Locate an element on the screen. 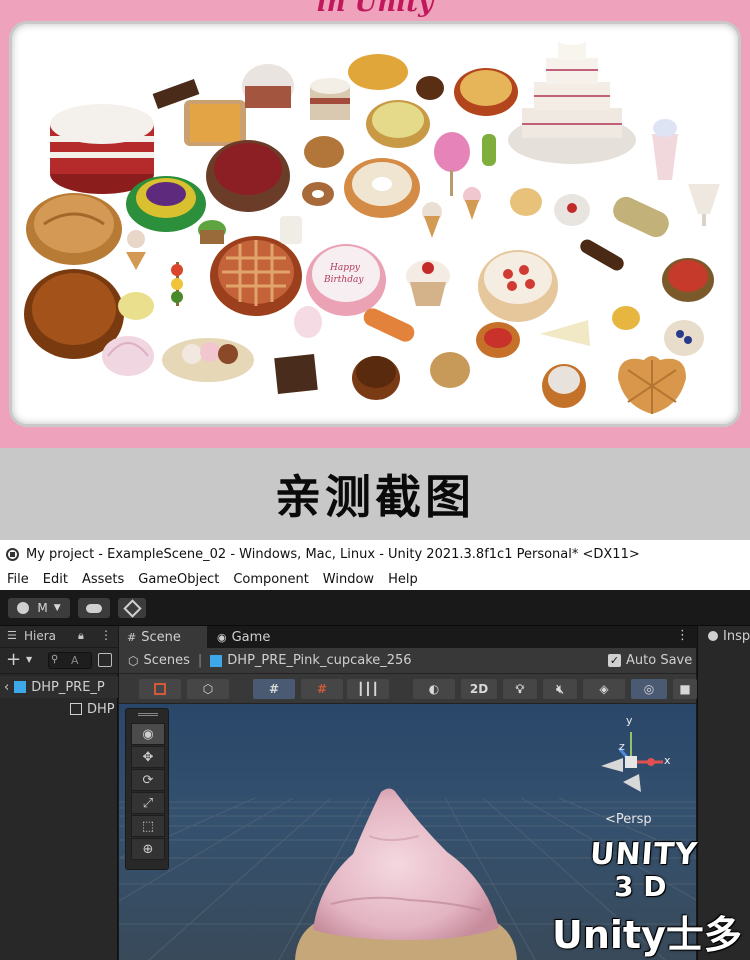 This screenshot has width=750, height=960. hierarchy-toolbar: + ▼ ⚲ A is located at coordinates (59, 661).